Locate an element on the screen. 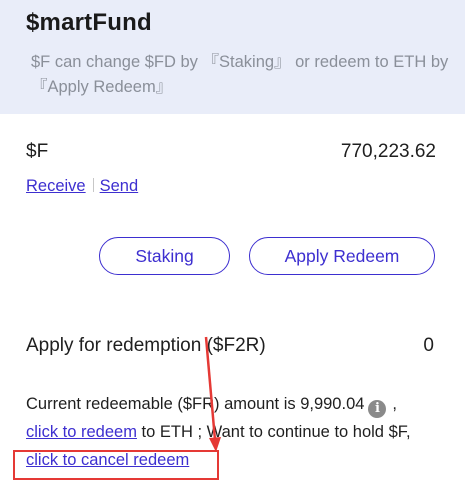  click-to-cancel-redeem-link: click to cancel redeem is located at coordinates (107, 460).